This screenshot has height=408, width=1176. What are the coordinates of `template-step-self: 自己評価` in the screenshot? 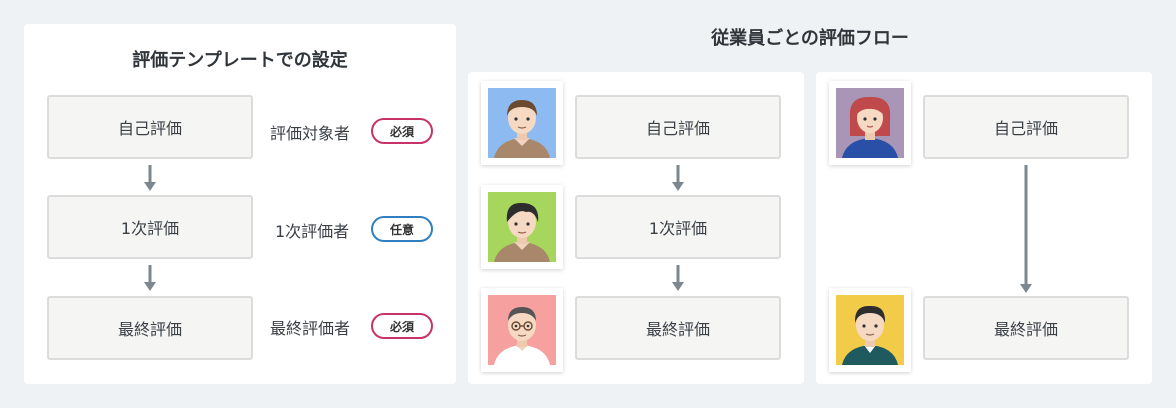 It's located at (150, 127).